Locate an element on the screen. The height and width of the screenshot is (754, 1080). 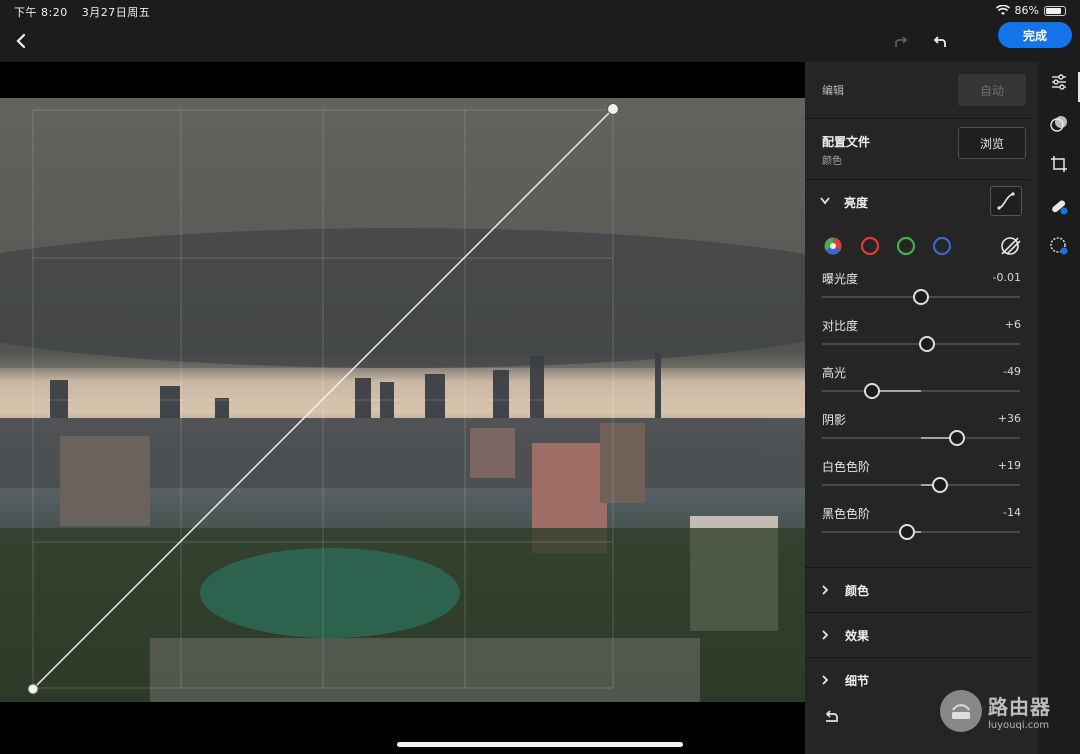
back-button is located at coordinates (21, 41).